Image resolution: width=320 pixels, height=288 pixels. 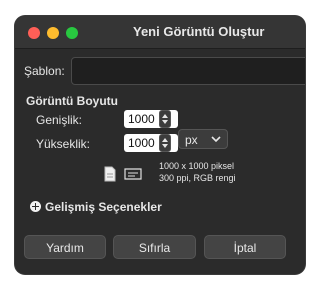 I want to click on size-info-pixels: 1000 x 1000 piksel, so click(x=197, y=166).